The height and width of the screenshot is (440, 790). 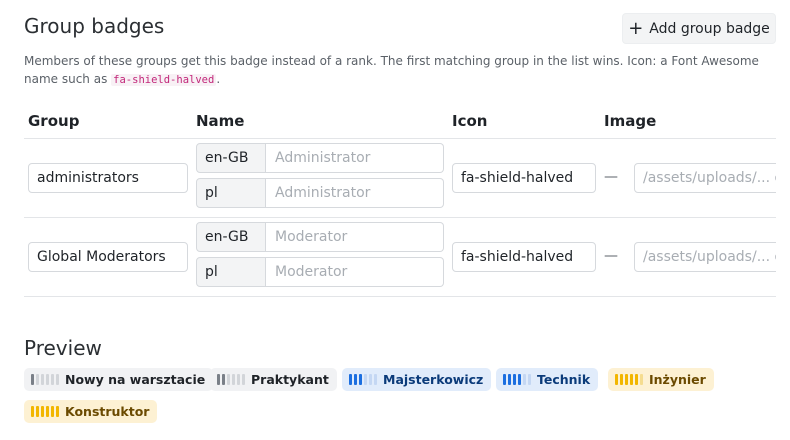 I want to click on rank-badge: Technik, so click(x=547, y=379).